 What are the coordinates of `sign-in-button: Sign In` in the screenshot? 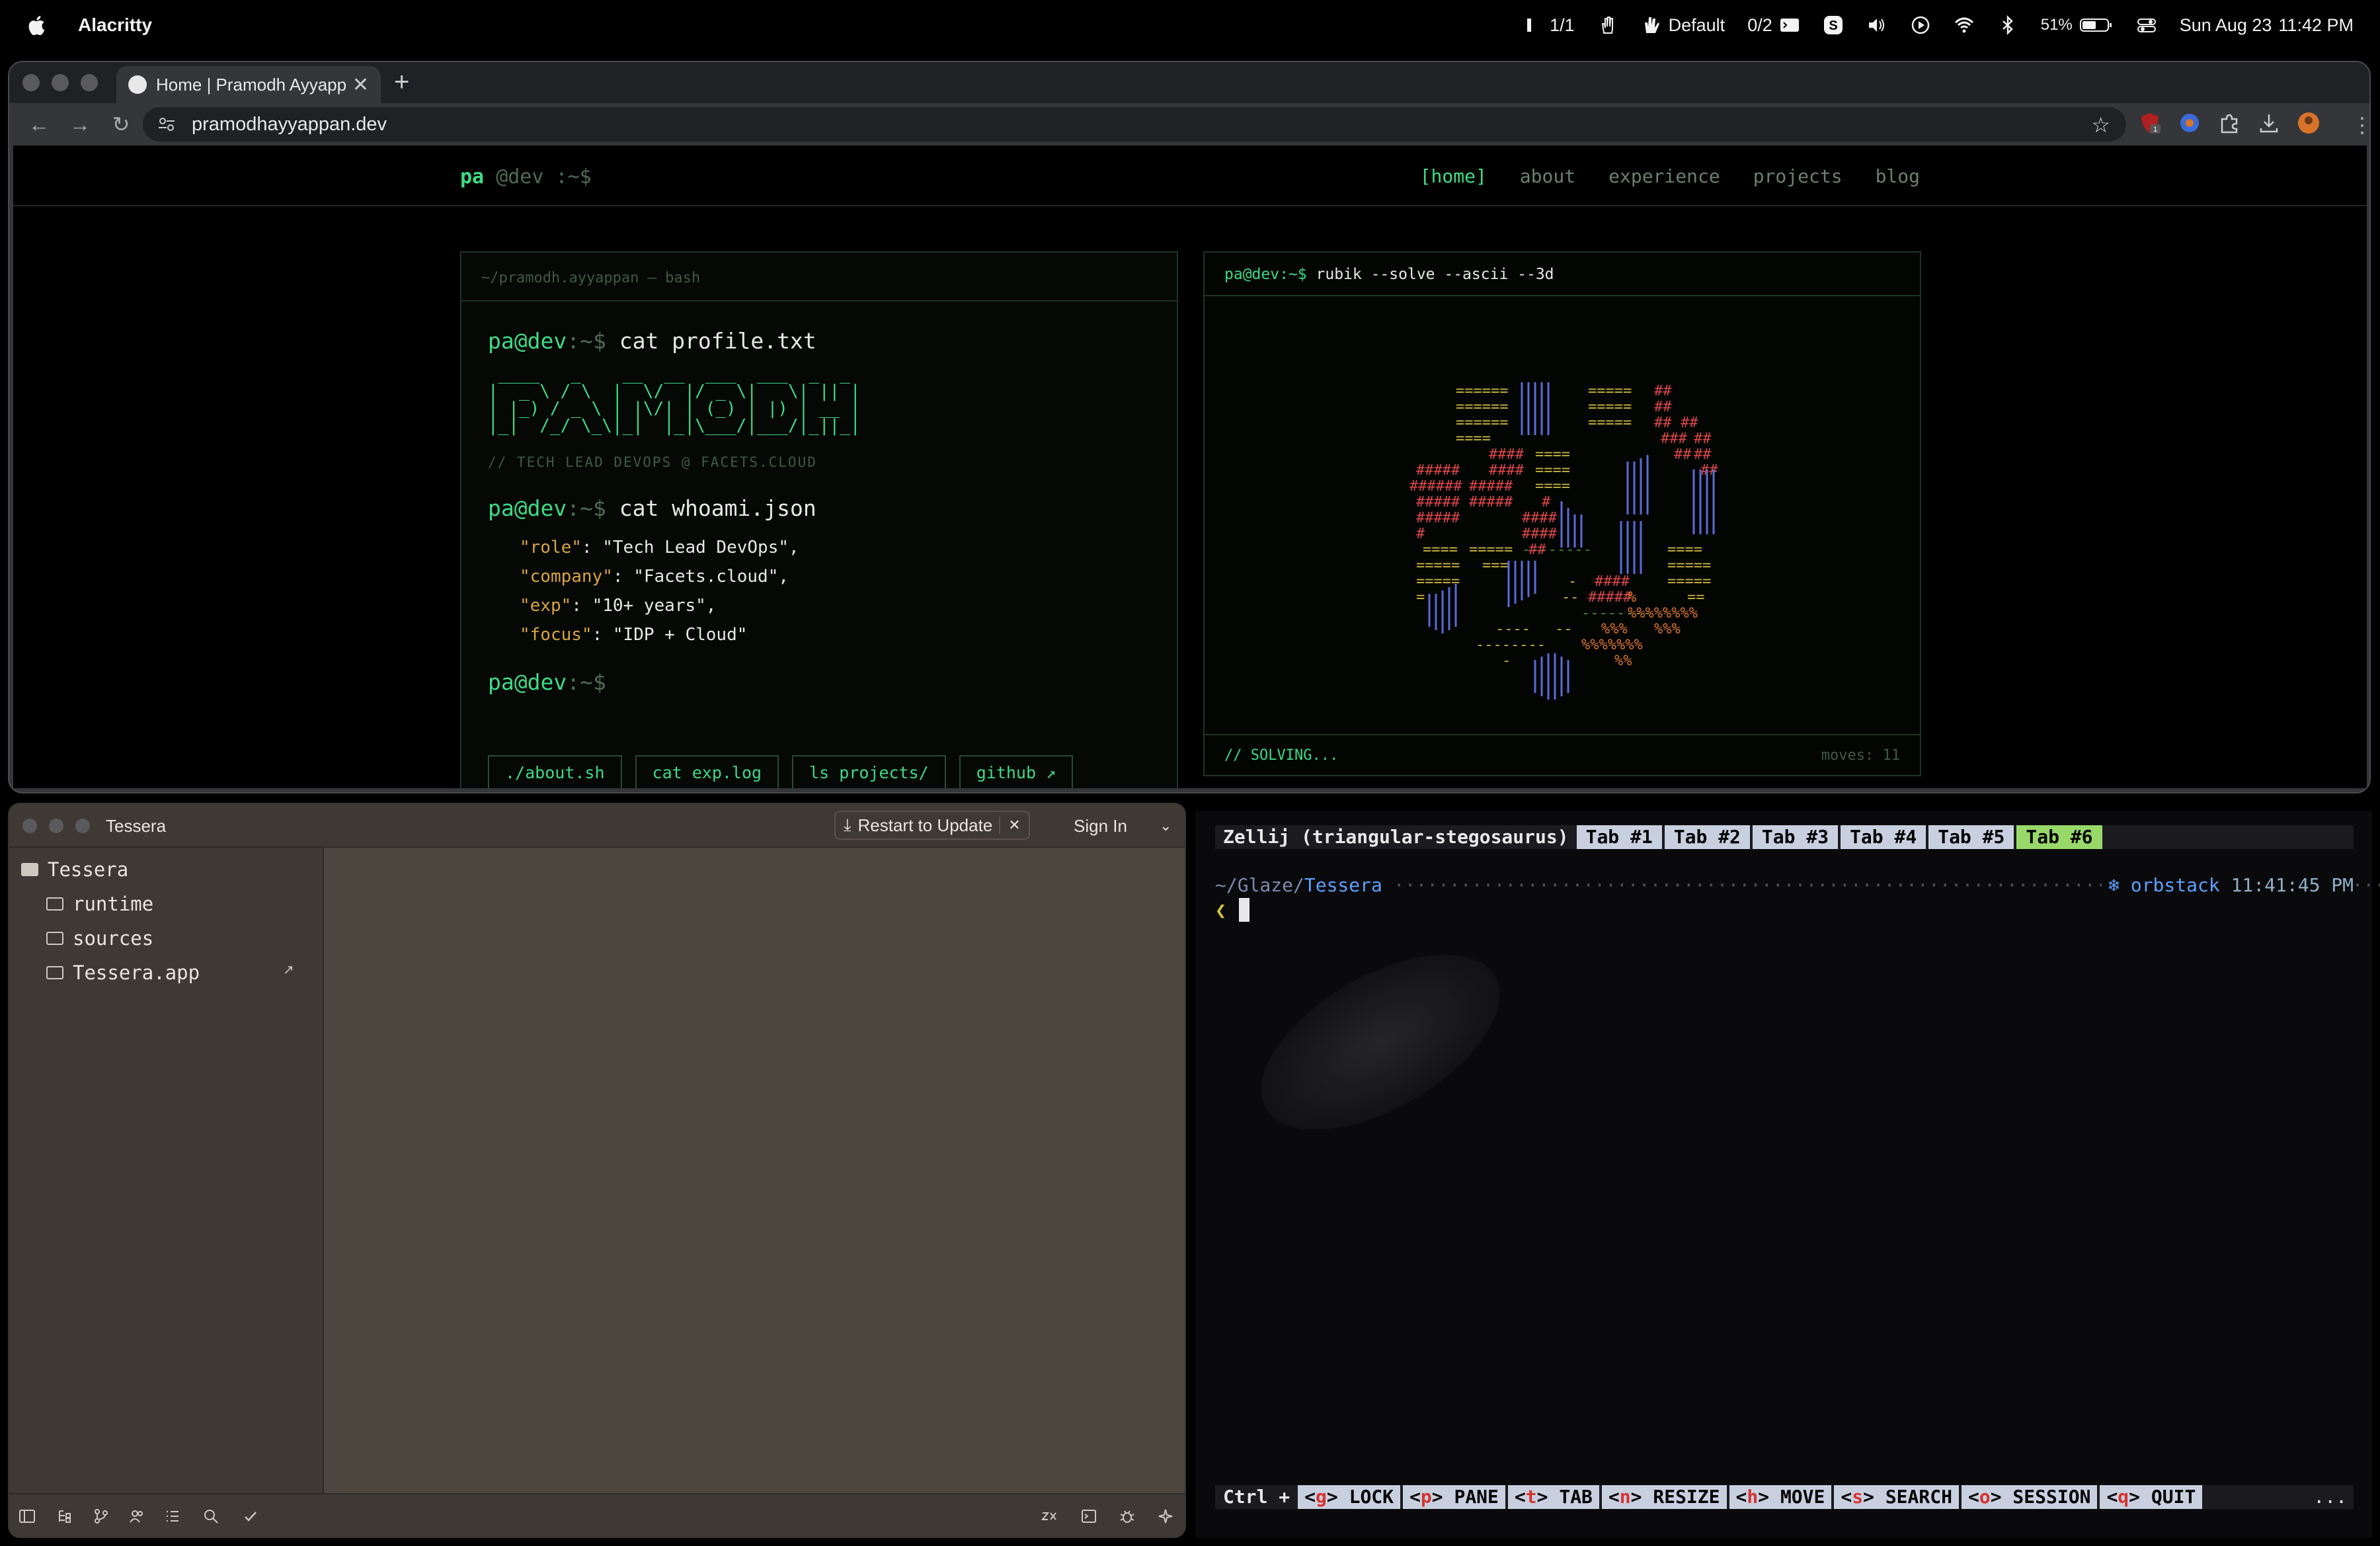 It's located at (1100, 826).